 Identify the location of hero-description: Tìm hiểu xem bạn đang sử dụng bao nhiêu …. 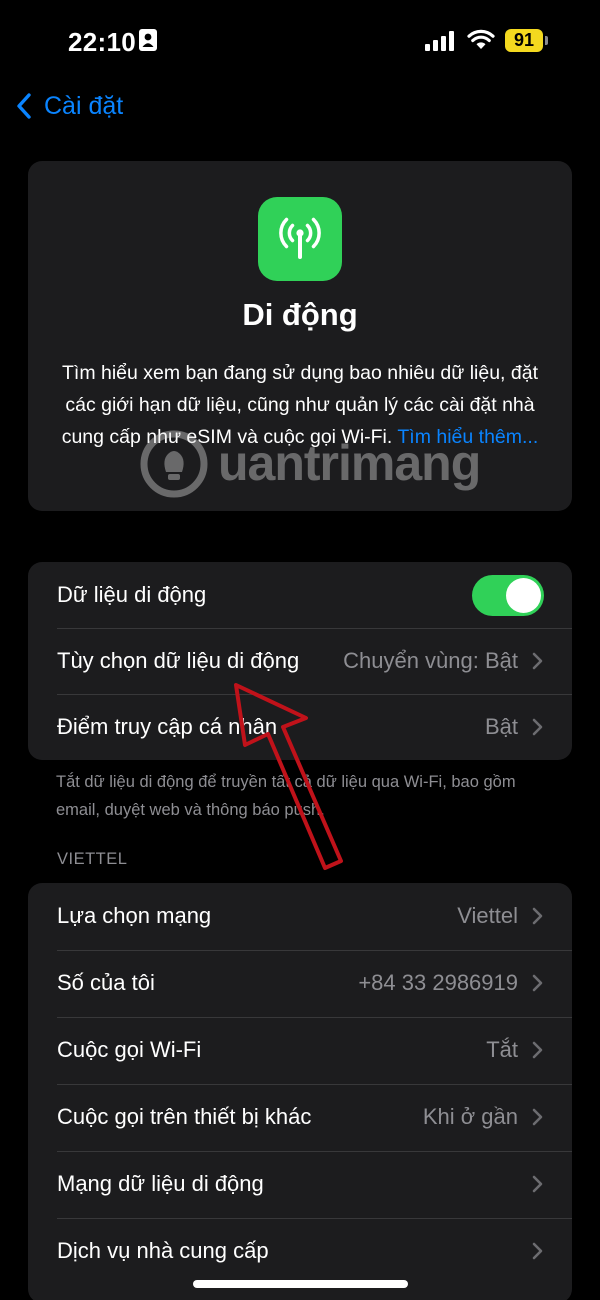
(300, 405).